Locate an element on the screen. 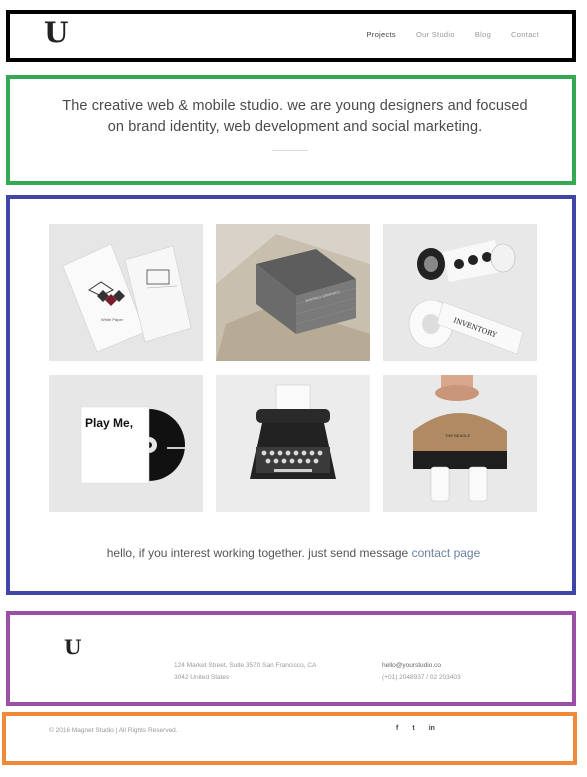  portfolio-item-tape-rolls: INVENTORY is located at coordinates (460, 292).